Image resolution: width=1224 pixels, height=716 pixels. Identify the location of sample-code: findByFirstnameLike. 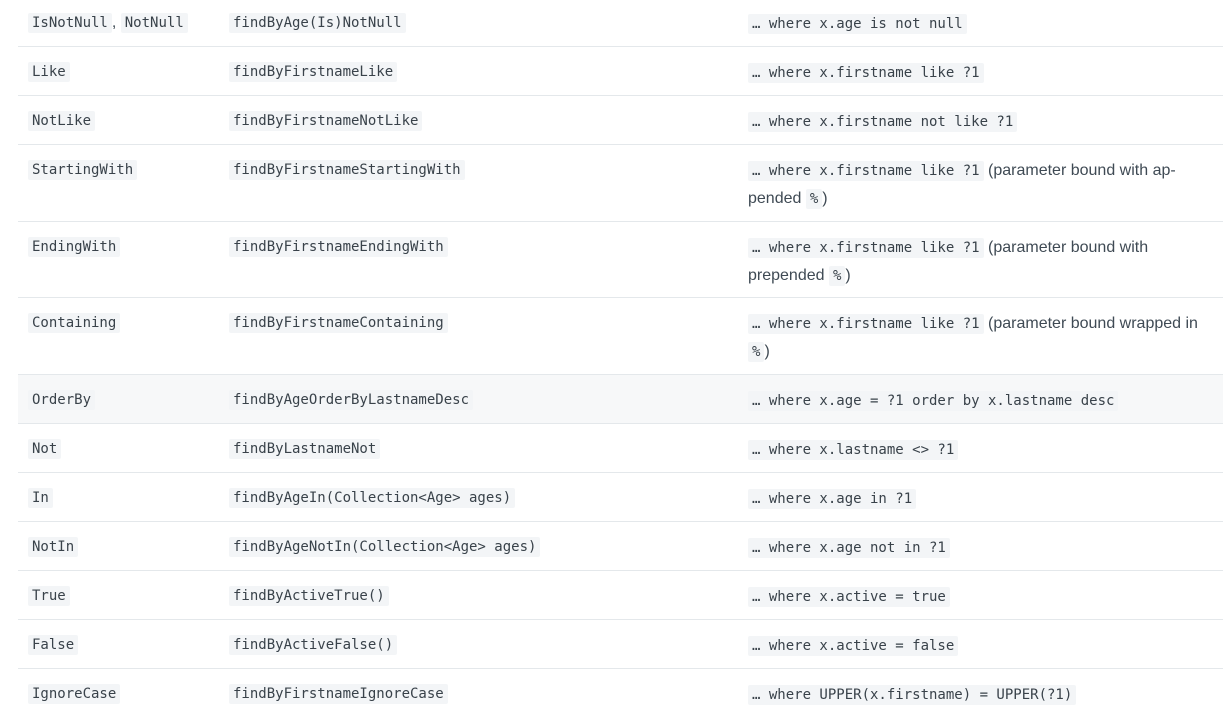
(313, 72).